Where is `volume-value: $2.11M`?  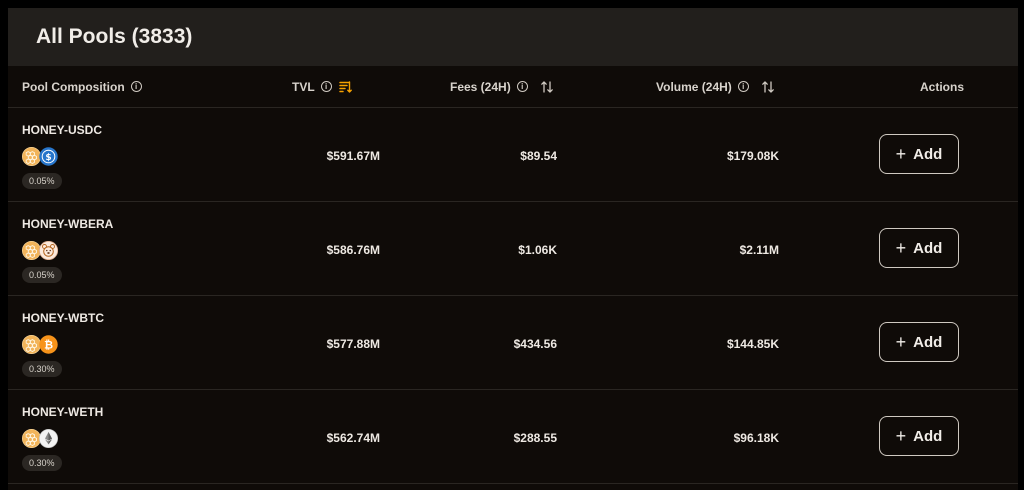
volume-value: $2.11M is located at coordinates (759, 250).